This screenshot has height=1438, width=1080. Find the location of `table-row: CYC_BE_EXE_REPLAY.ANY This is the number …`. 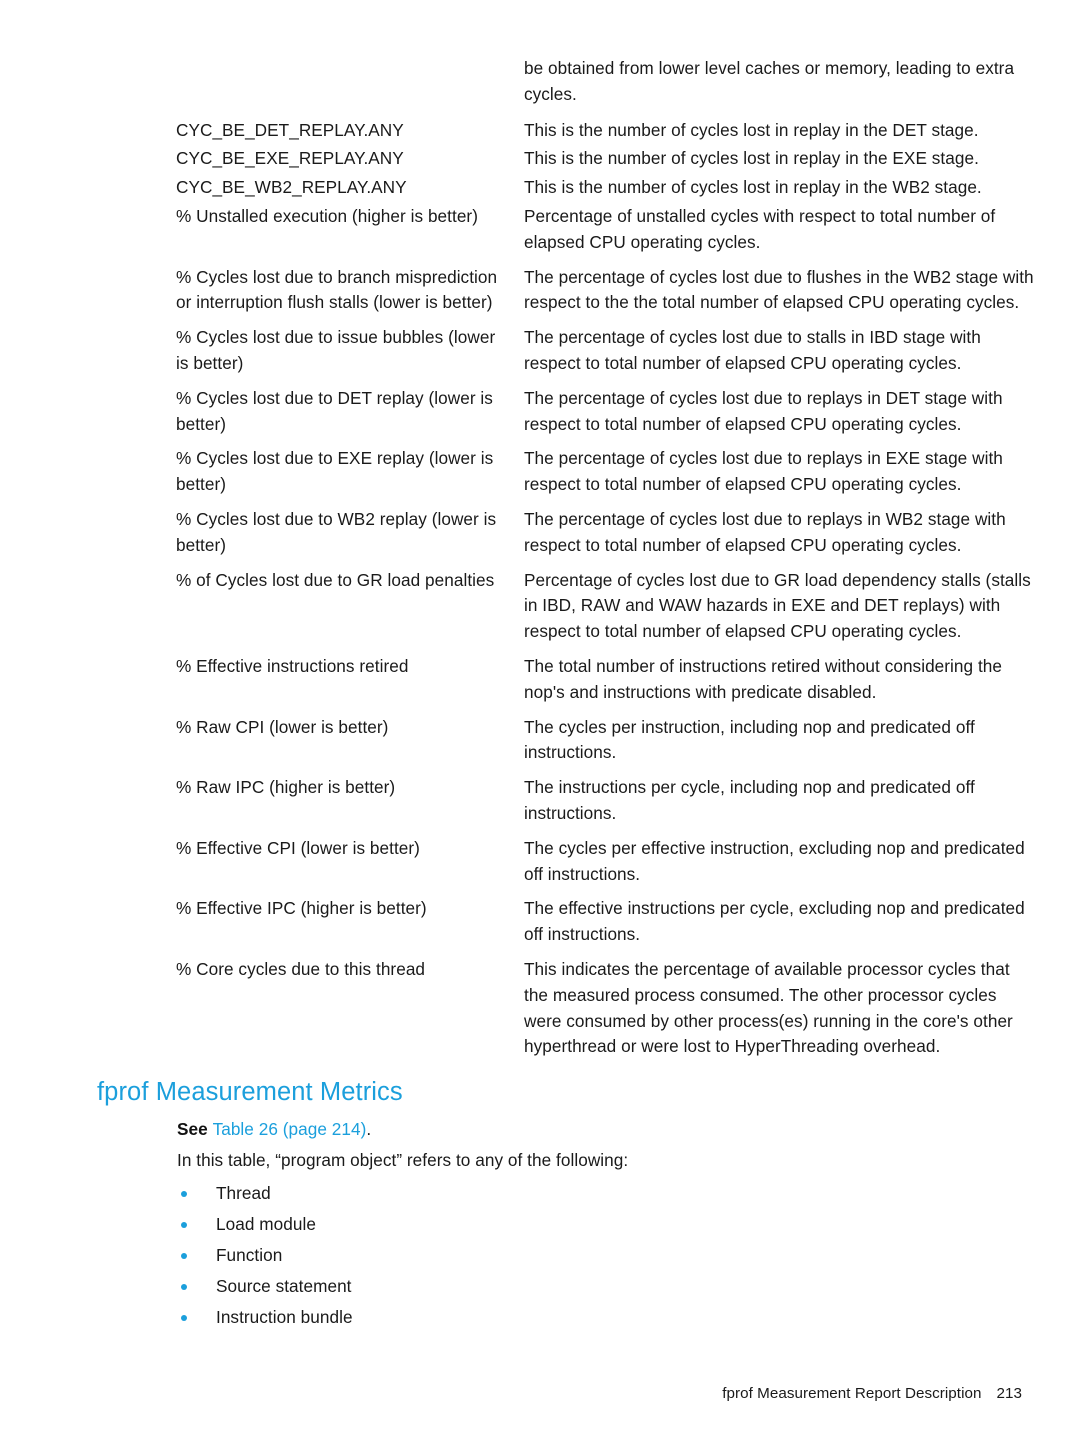

table-row: CYC_BE_EXE_REPLAY.ANY This is the number … is located at coordinates (606, 160).